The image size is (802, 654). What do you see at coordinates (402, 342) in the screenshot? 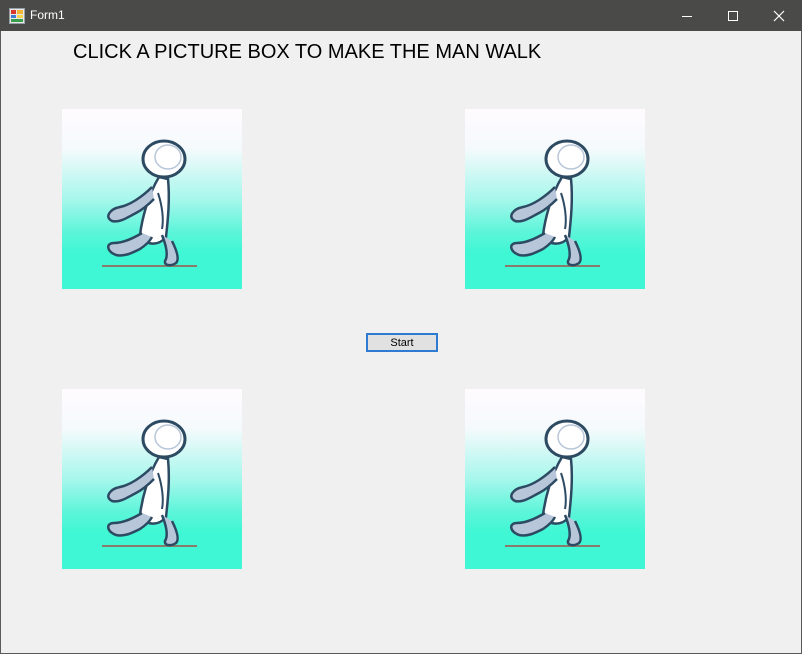
I see `start-button: Start` at bounding box center [402, 342].